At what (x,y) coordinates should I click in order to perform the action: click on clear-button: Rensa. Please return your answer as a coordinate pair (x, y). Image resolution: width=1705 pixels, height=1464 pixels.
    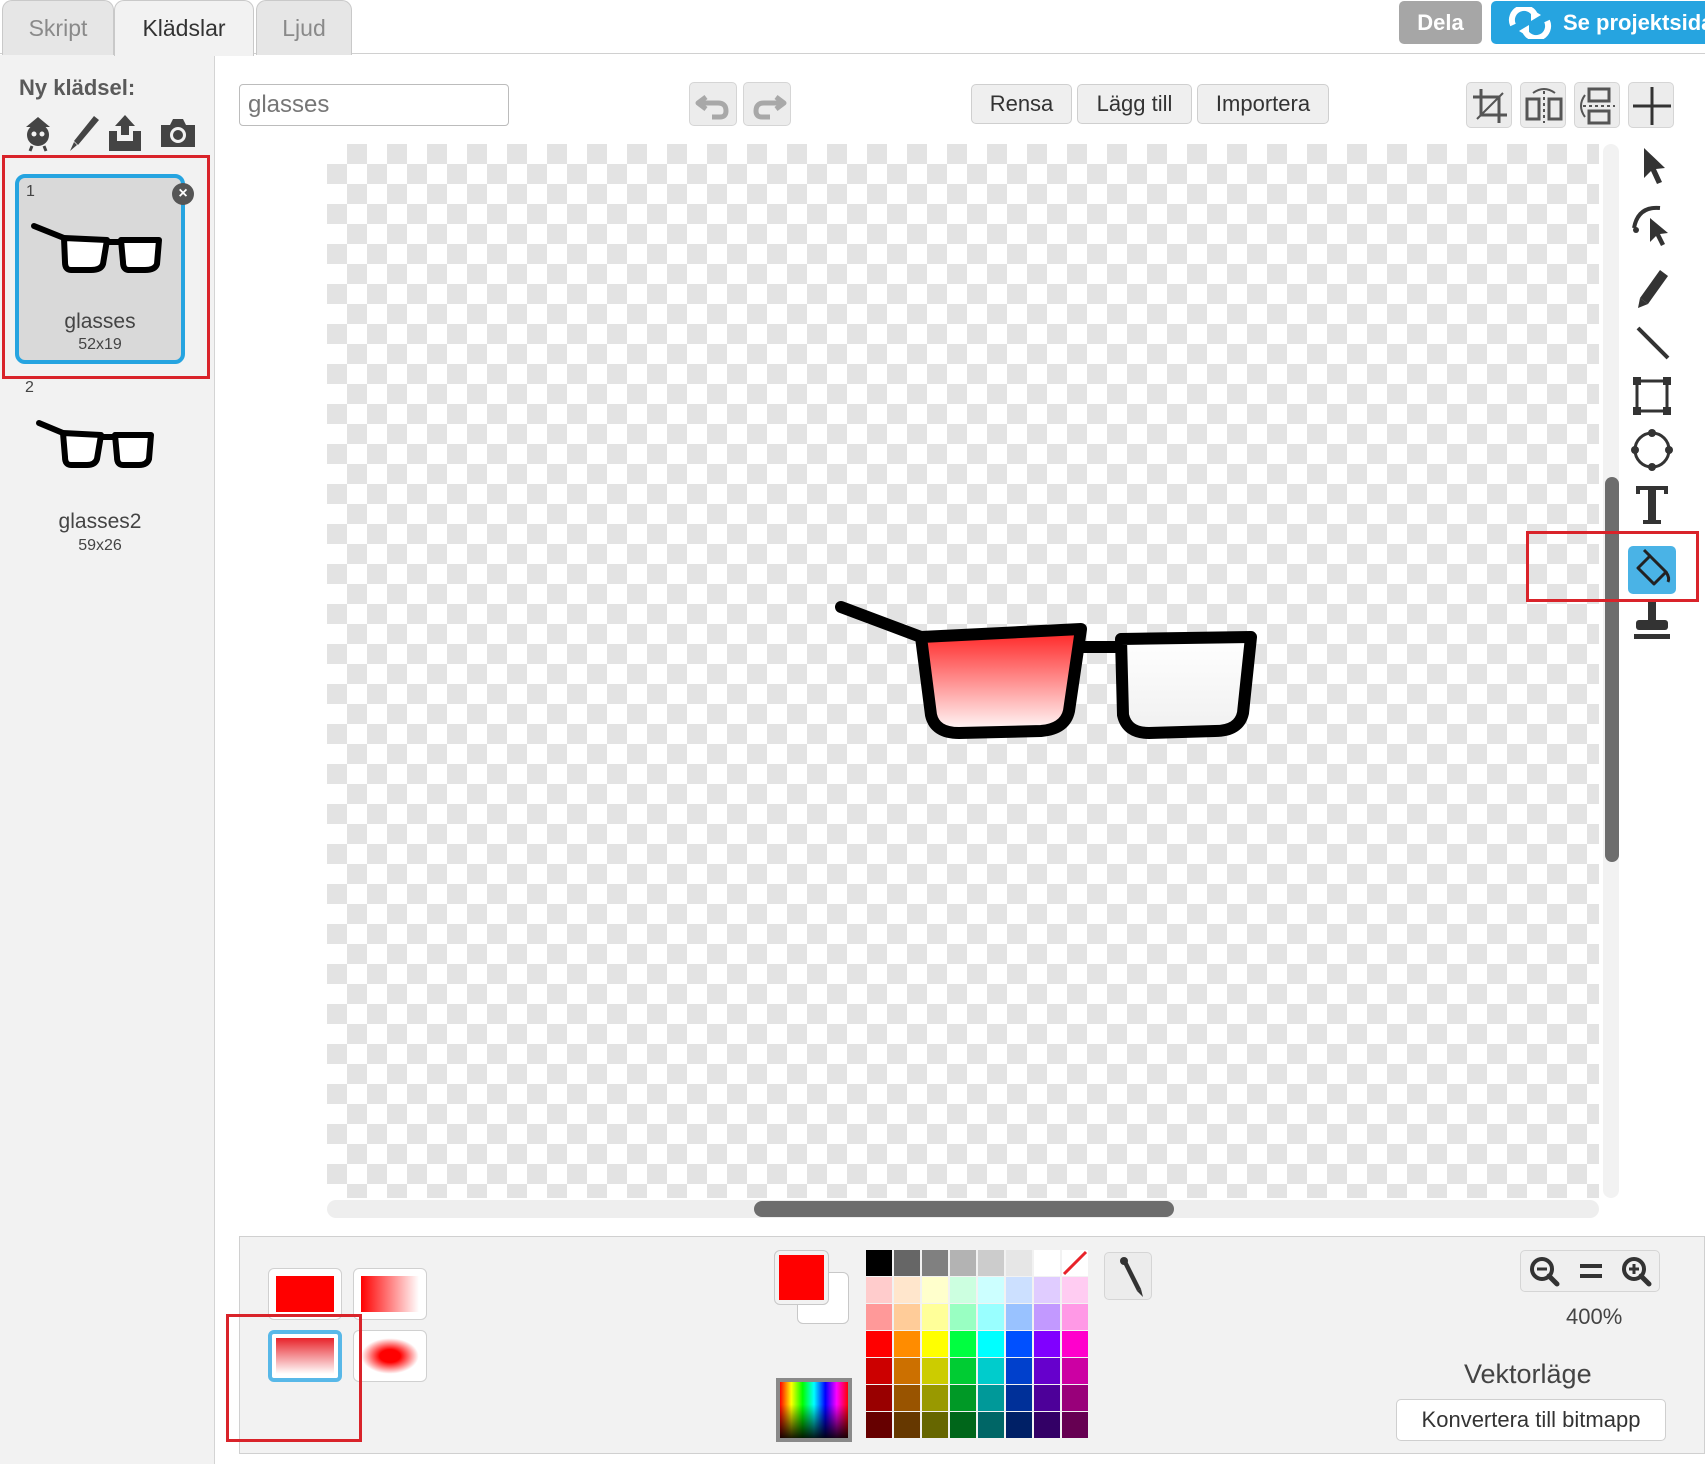
    Looking at the image, I should click on (1021, 104).